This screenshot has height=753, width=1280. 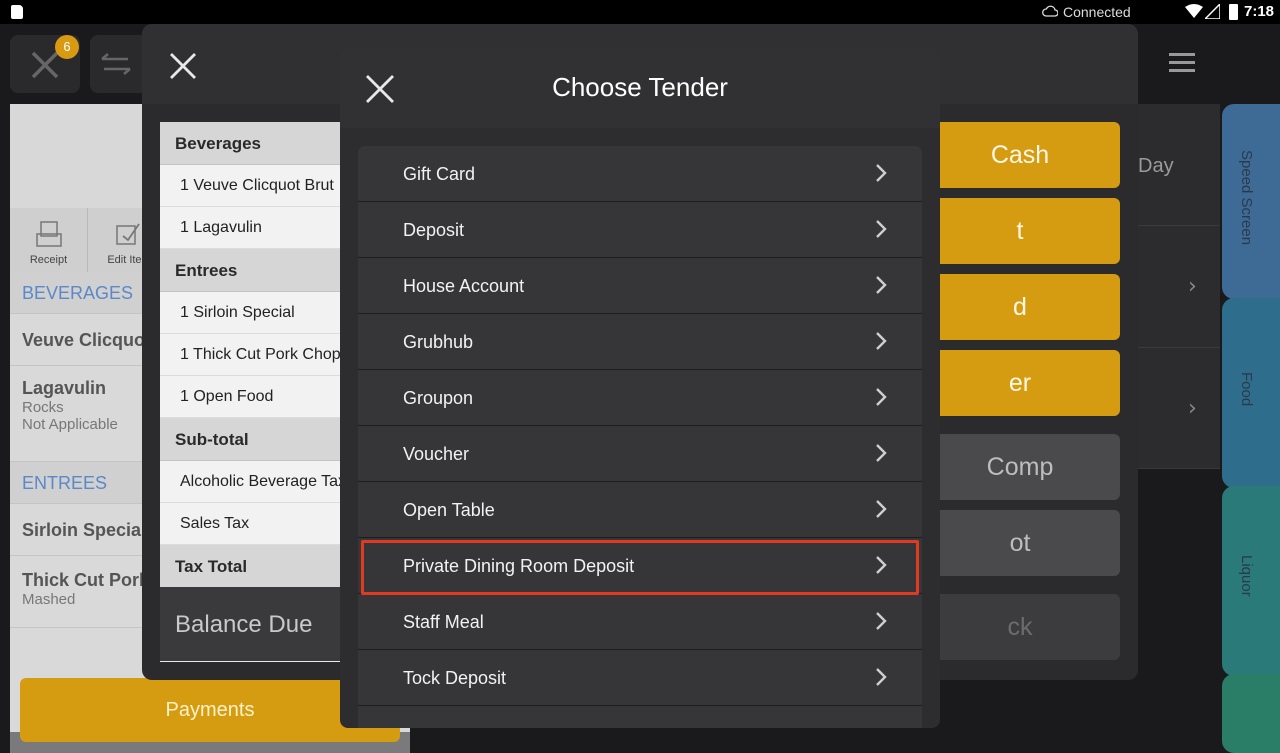 I want to click on transfer-button, so click(x=120, y=64).